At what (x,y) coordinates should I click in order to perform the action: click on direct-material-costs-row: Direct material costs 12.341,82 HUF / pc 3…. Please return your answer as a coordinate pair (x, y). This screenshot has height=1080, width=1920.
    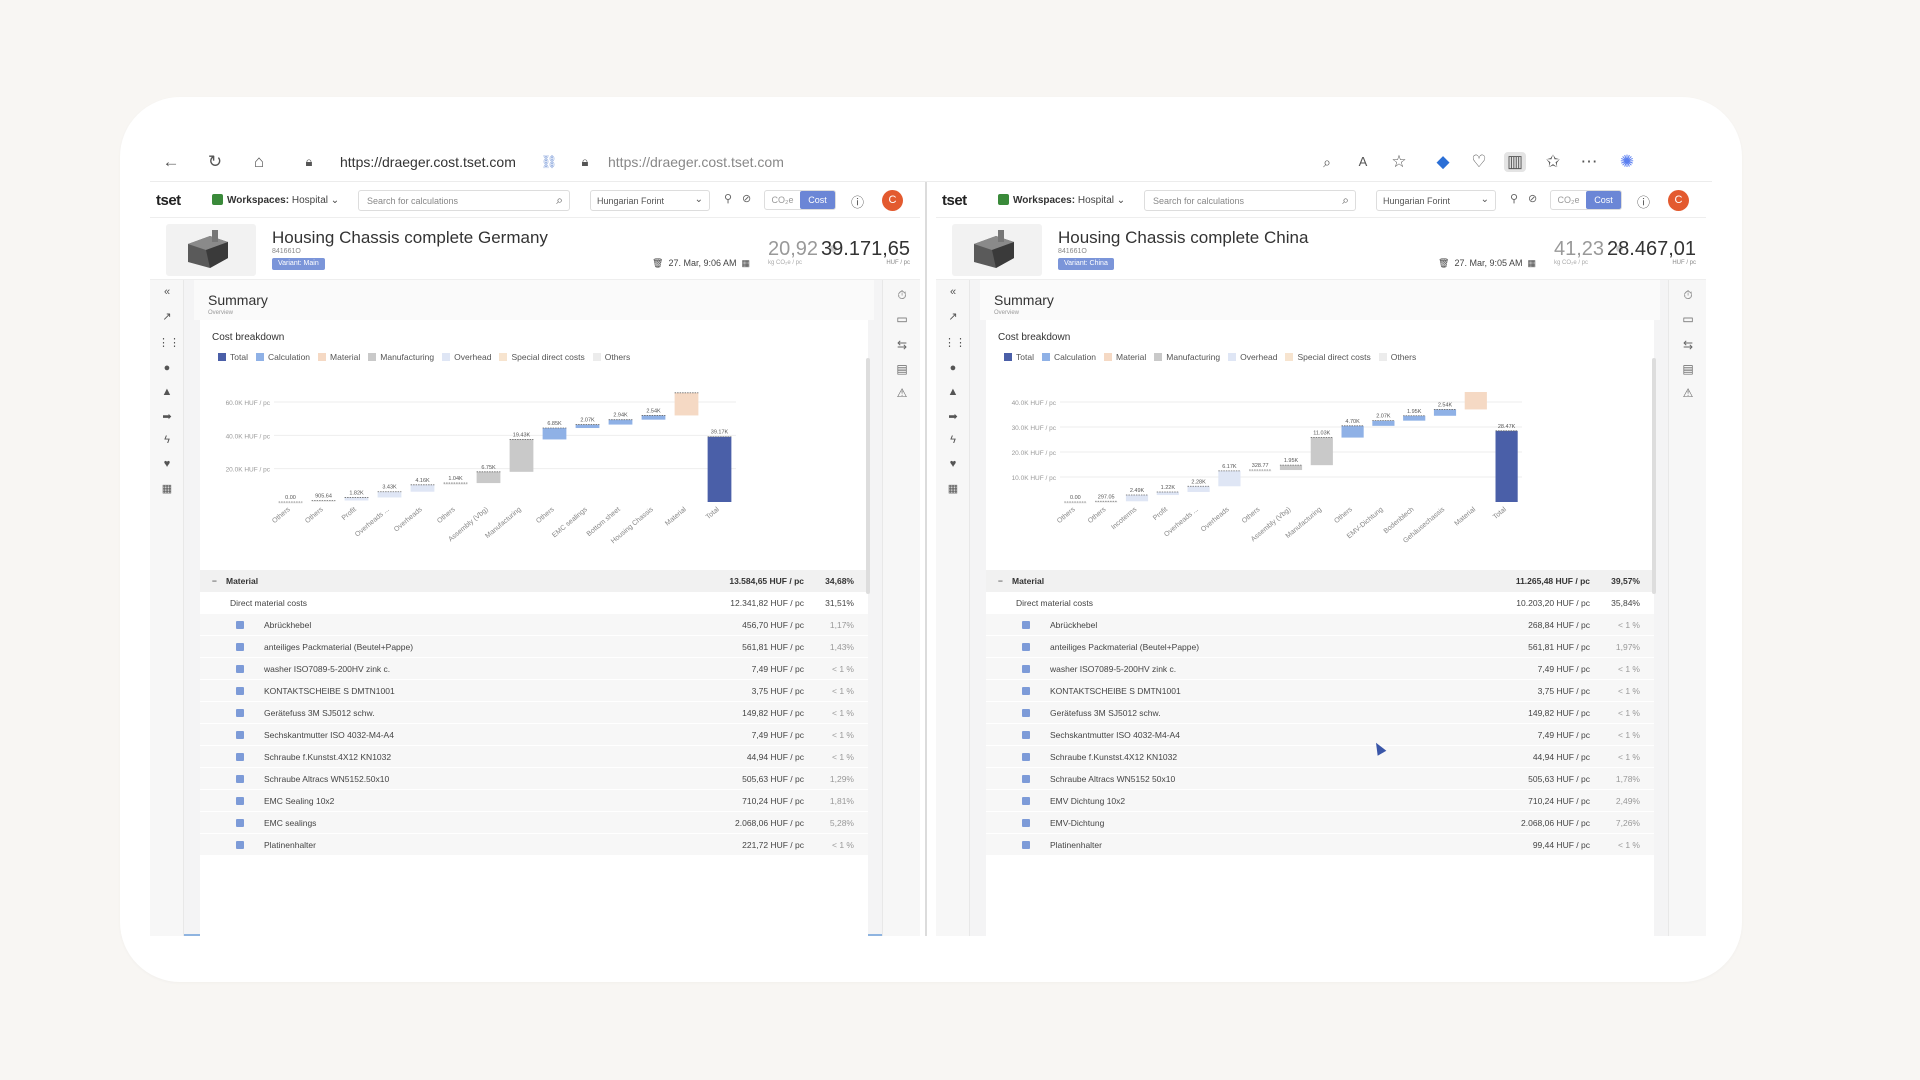
    Looking at the image, I should click on (534, 603).